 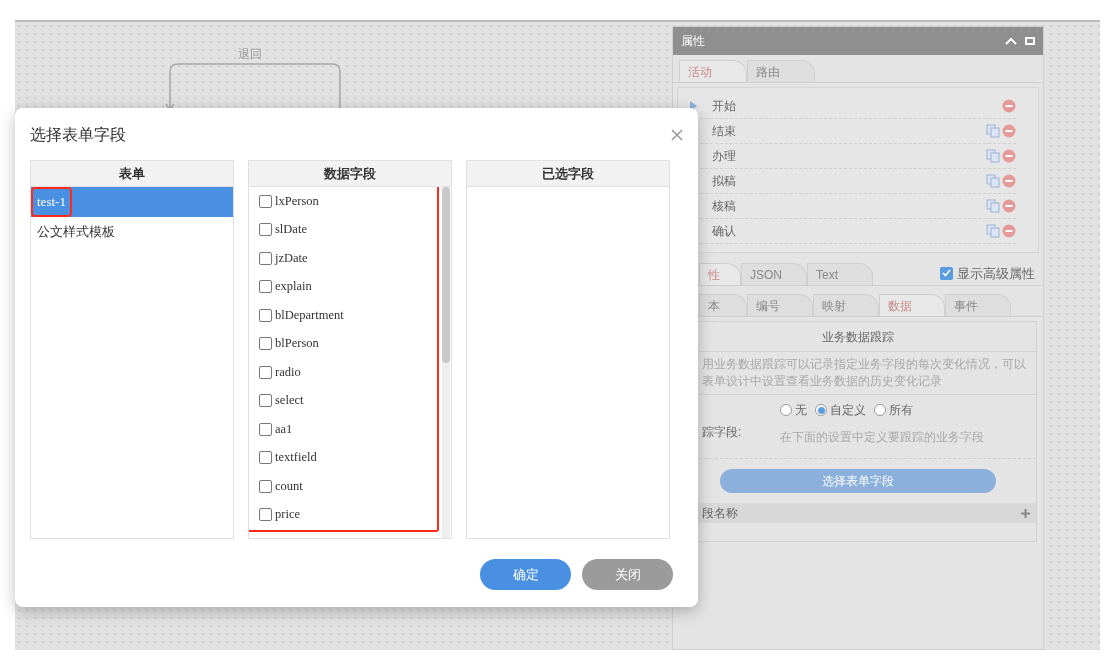 I want to click on field-name: radio, so click(x=288, y=372).